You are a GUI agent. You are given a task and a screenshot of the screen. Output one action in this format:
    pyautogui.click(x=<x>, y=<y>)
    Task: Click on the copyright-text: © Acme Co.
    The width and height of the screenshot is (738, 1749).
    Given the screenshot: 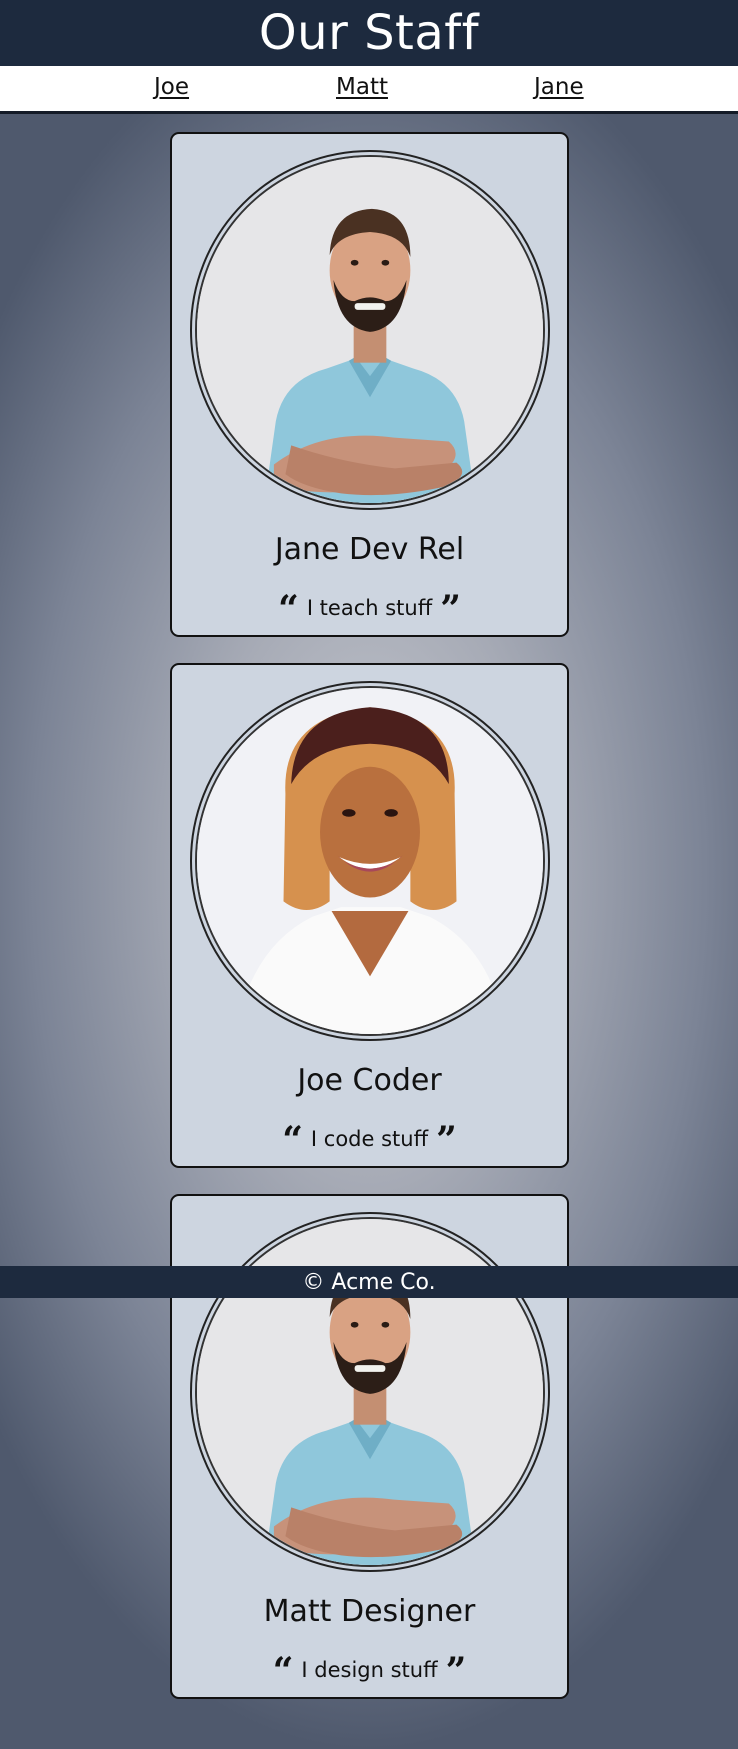 What is the action you would take?
    pyautogui.click(x=369, y=1282)
    